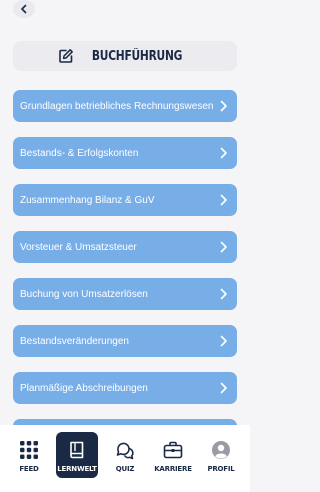 Image resolution: width=320 pixels, height=492 pixels. I want to click on topic-label: Buchung von Umsatzerlösen, so click(84, 294).